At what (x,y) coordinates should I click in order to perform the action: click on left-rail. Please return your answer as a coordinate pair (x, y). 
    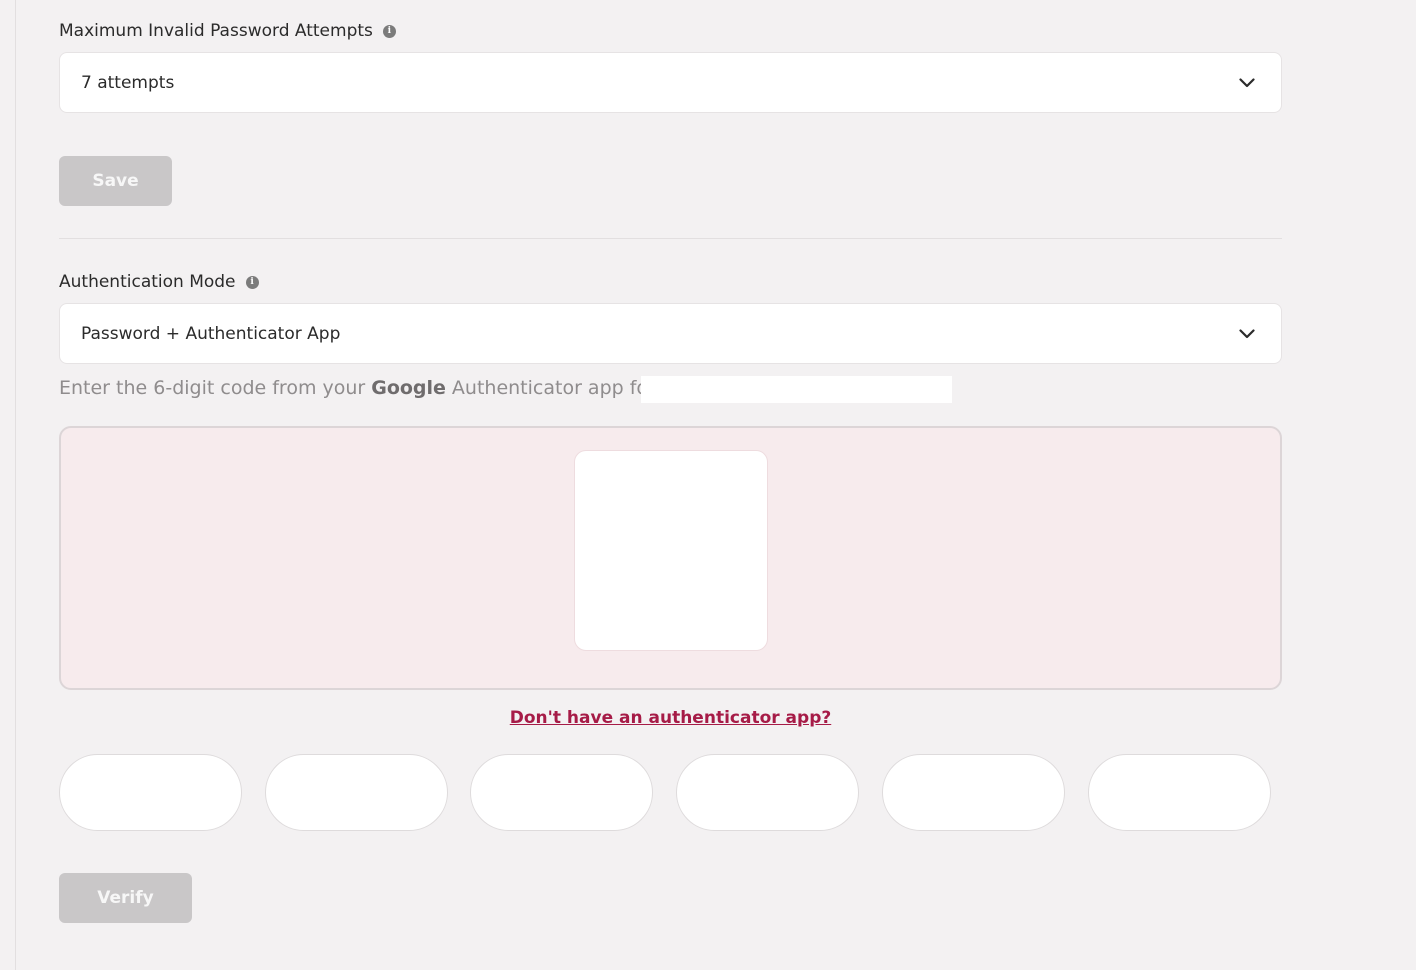
    Looking at the image, I should click on (8, 485).